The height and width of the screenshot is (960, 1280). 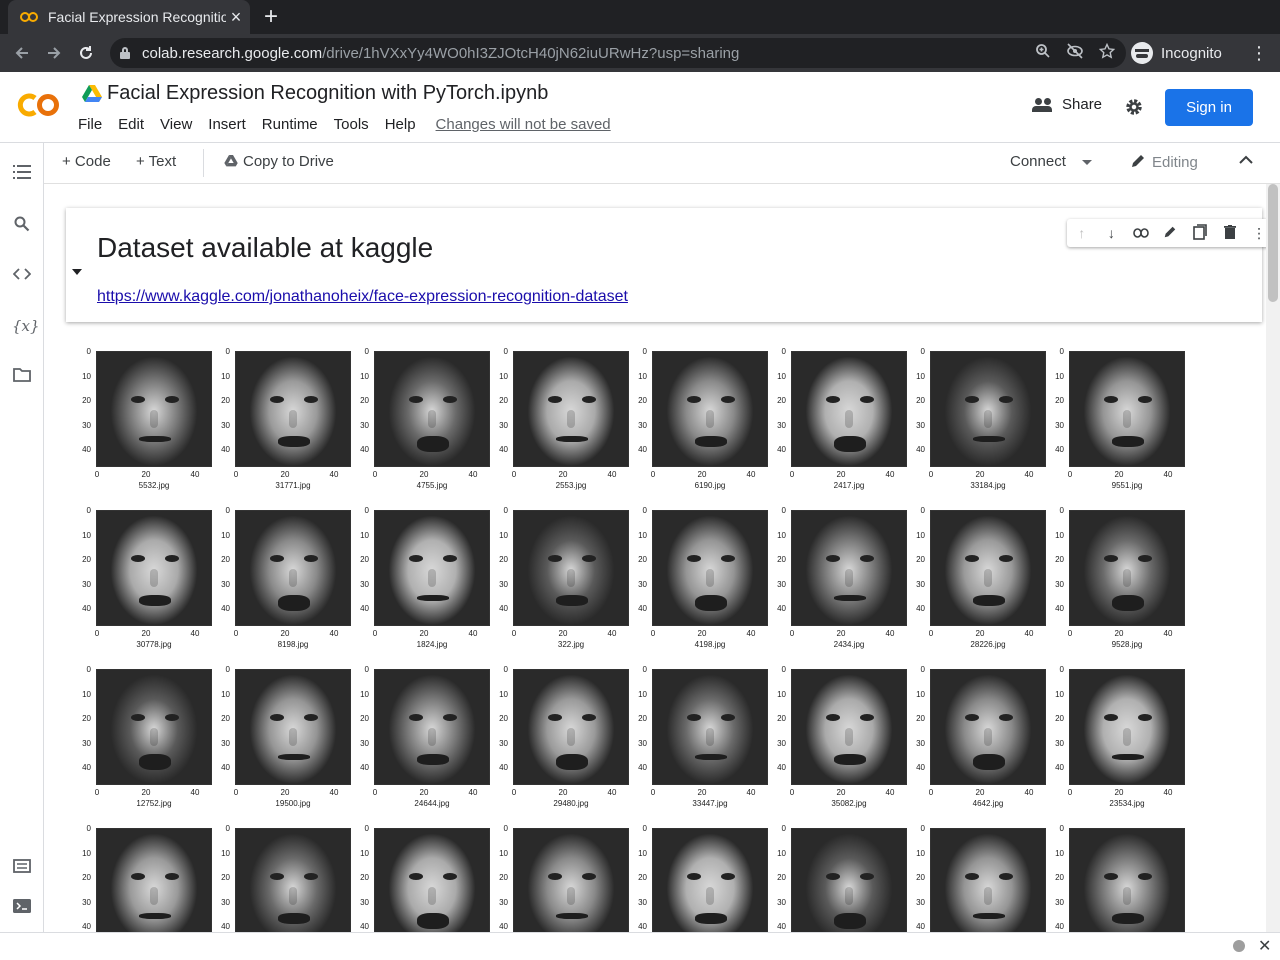 What do you see at coordinates (1111, 233) in the screenshot?
I see `move-down-icon: ↓` at bounding box center [1111, 233].